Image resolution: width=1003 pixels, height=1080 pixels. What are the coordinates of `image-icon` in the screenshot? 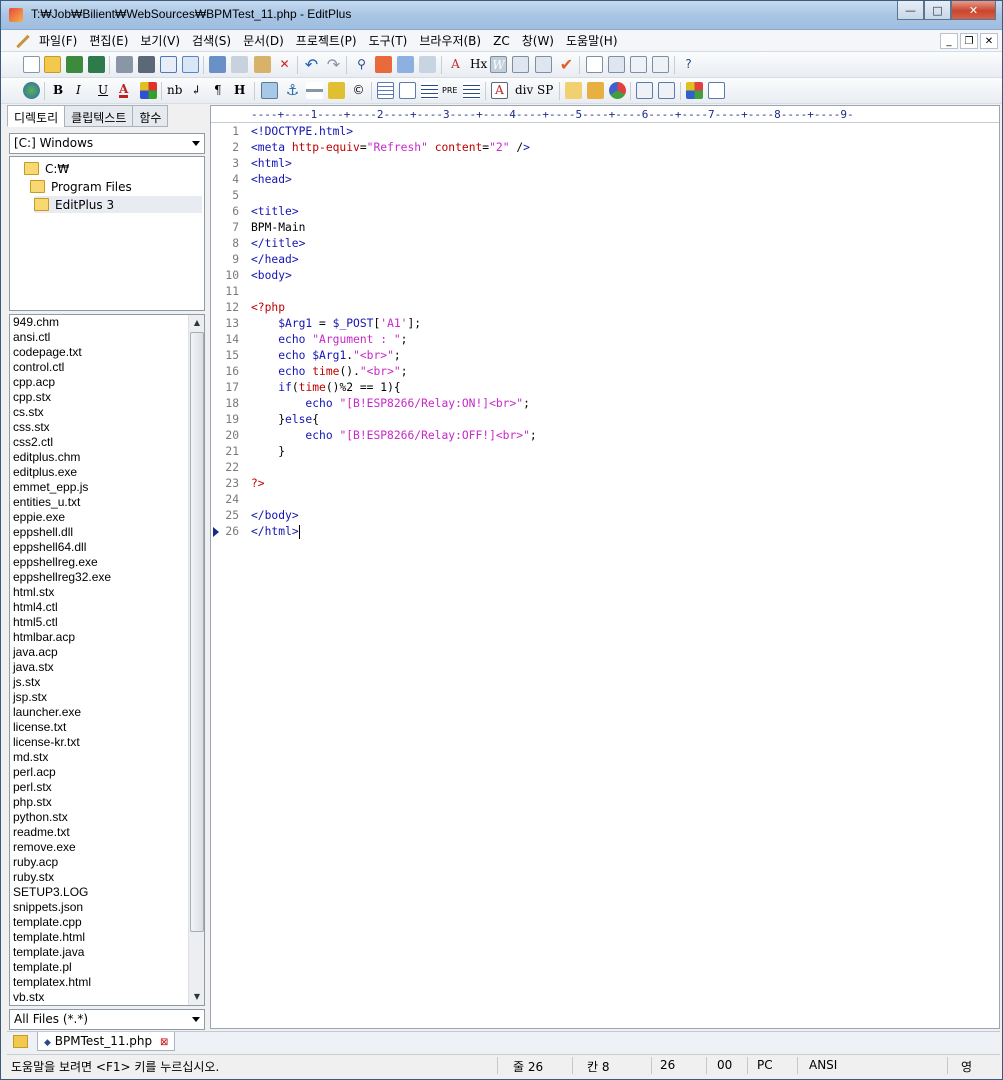 It's located at (269, 90).